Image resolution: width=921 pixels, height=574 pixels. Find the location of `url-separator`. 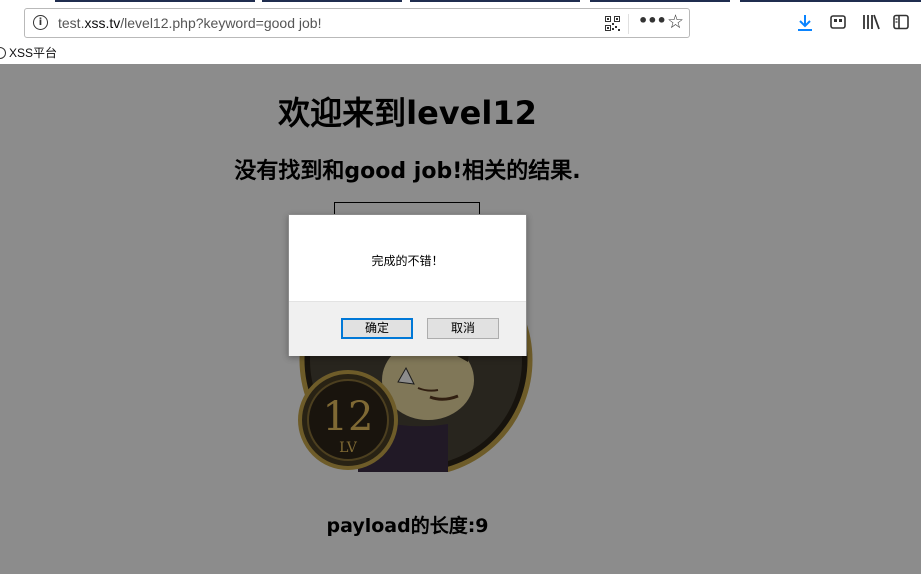

url-separator is located at coordinates (628, 24).